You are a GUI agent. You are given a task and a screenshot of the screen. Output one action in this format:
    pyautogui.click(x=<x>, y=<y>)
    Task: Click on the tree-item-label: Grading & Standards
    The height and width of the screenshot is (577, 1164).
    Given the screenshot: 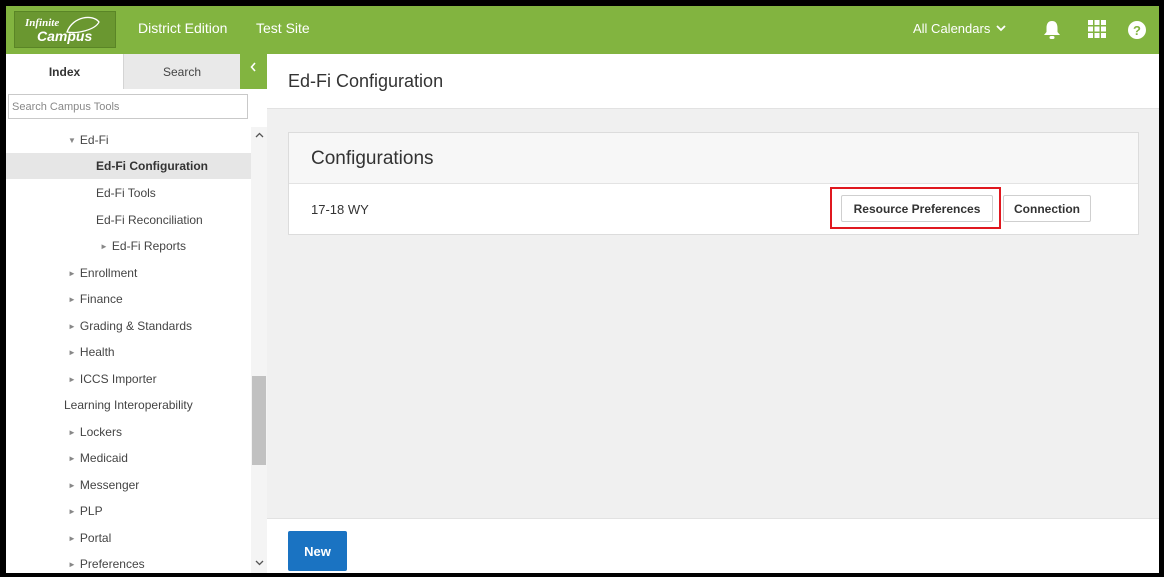 What is the action you would take?
    pyautogui.click(x=135, y=326)
    